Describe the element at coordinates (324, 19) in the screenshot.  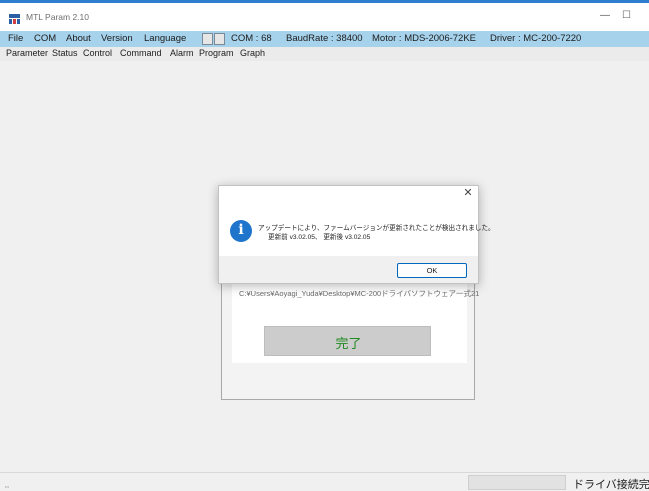
I see `title-bar: MTL Param 2.10 — ☐` at that location.